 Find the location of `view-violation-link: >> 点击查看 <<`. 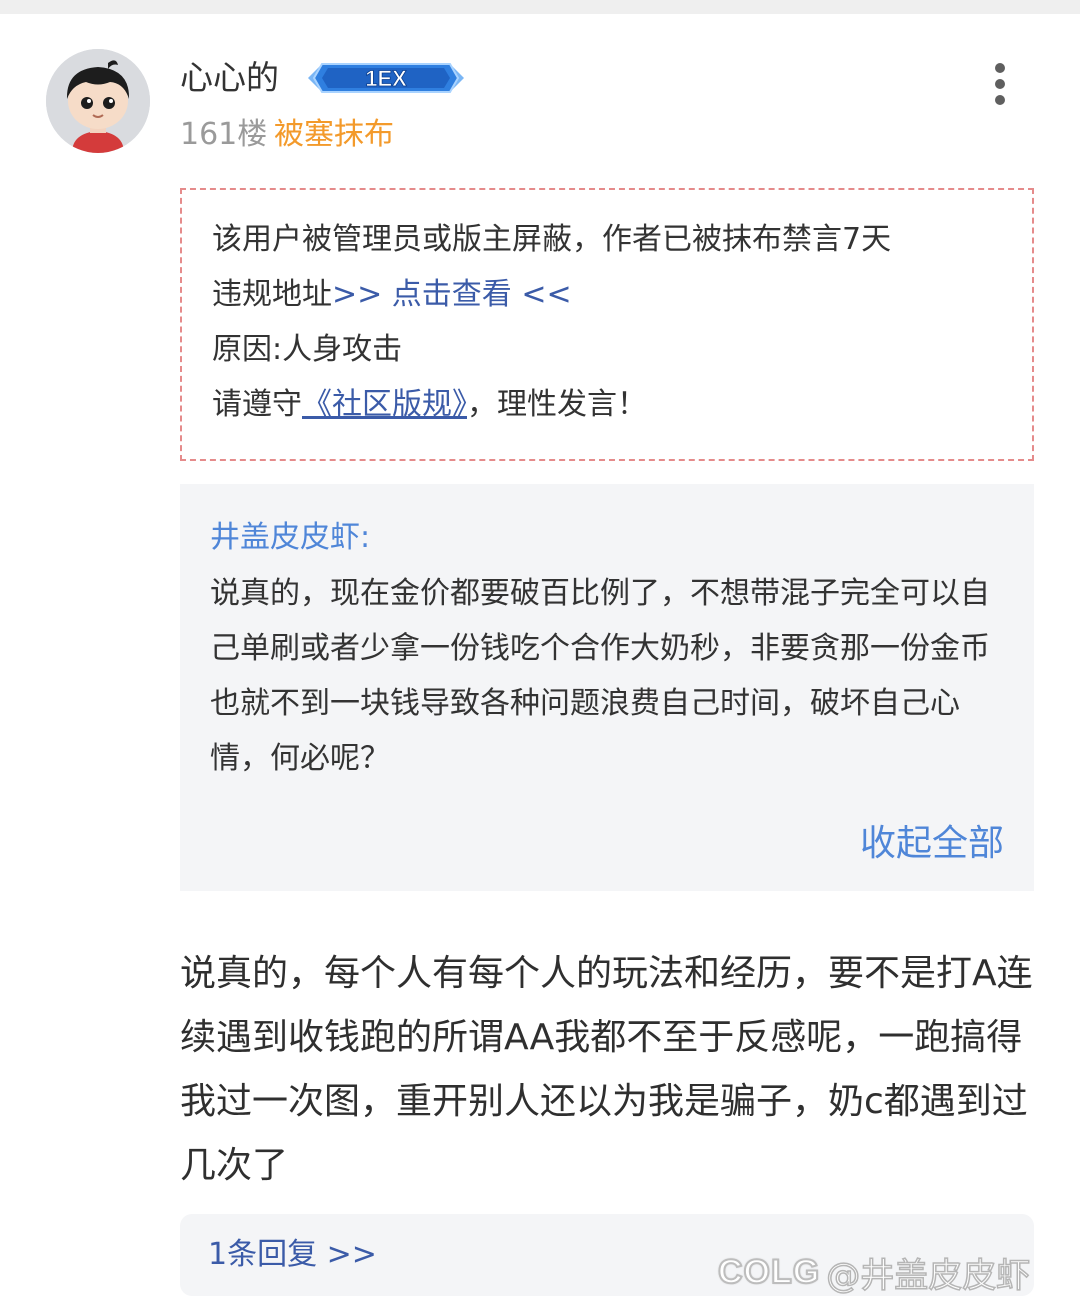

view-violation-link: >> 点击查看 << is located at coordinates (452, 294).